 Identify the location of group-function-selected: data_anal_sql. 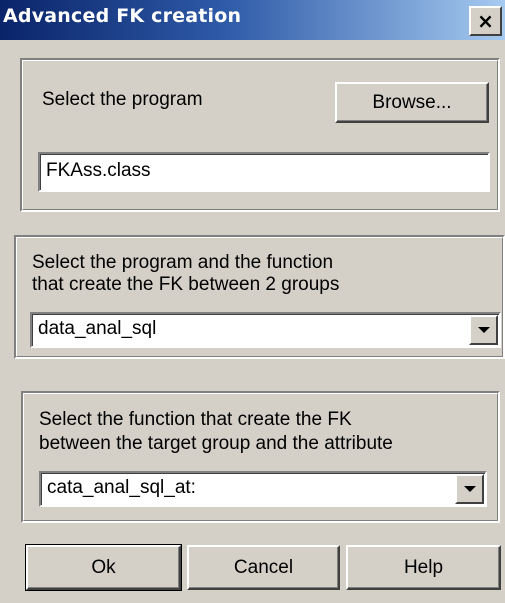
(97, 328).